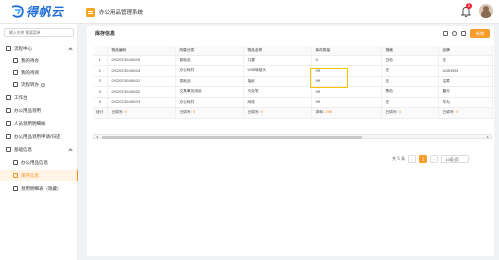 The height and width of the screenshot is (260, 499). I want to click on inventory-icon, so click(15, 175).